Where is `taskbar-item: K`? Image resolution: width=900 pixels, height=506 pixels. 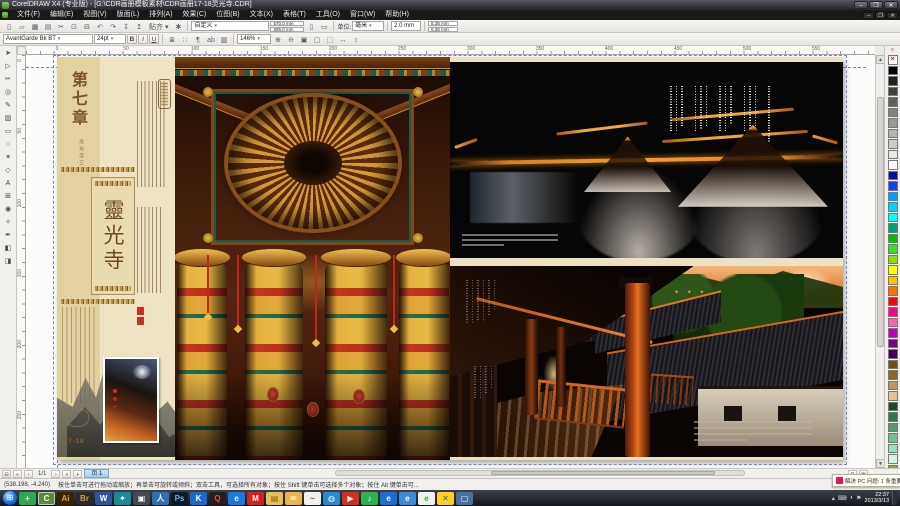 taskbar-item: K is located at coordinates (198, 498).